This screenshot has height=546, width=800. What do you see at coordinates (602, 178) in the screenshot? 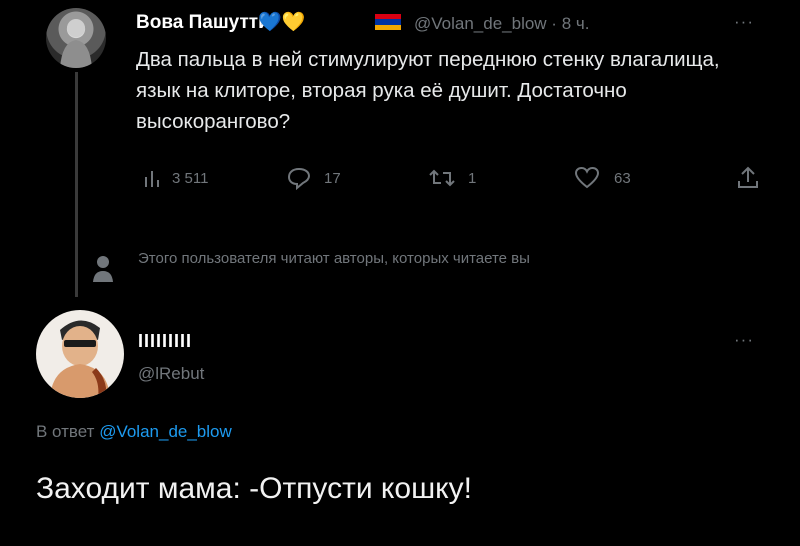
I see `like-button: 63` at bounding box center [602, 178].